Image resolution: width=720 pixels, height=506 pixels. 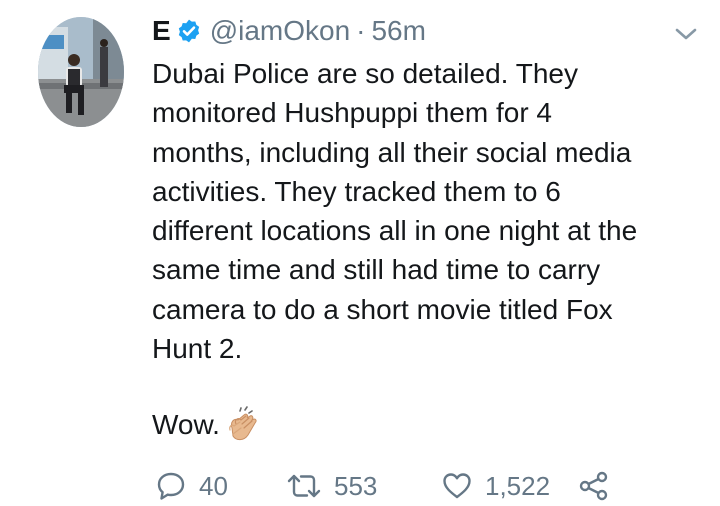 What do you see at coordinates (352, 113) in the screenshot?
I see `tweet-text-line: monitored Hushpuppi them for 4` at bounding box center [352, 113].